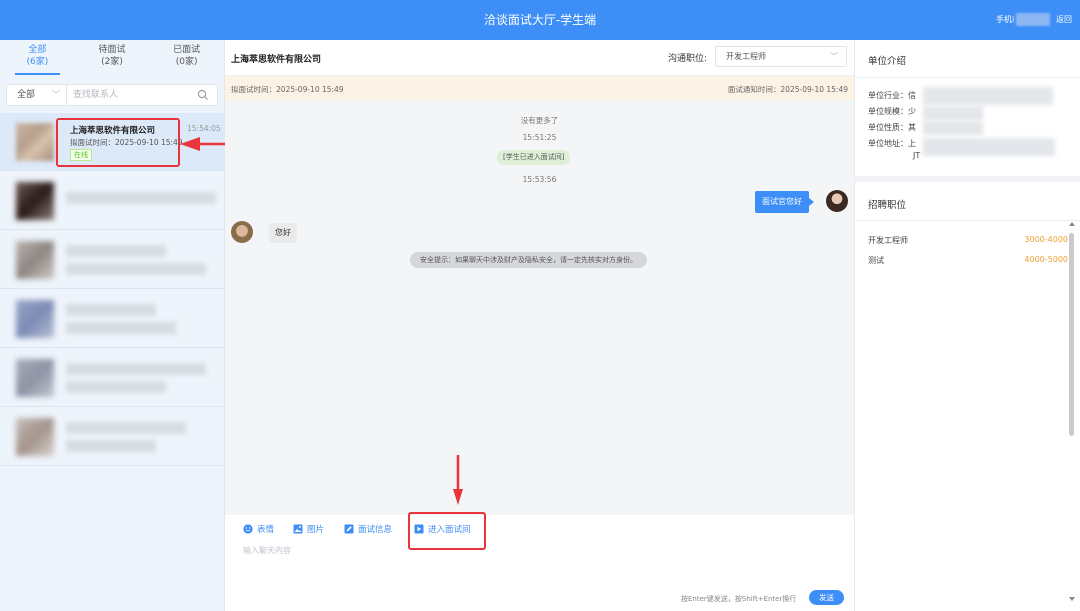  What do you see at coordinates (1033, 19) in the screenshot?
I see `phone-number-redacted` at bounding box center [1033, 19].